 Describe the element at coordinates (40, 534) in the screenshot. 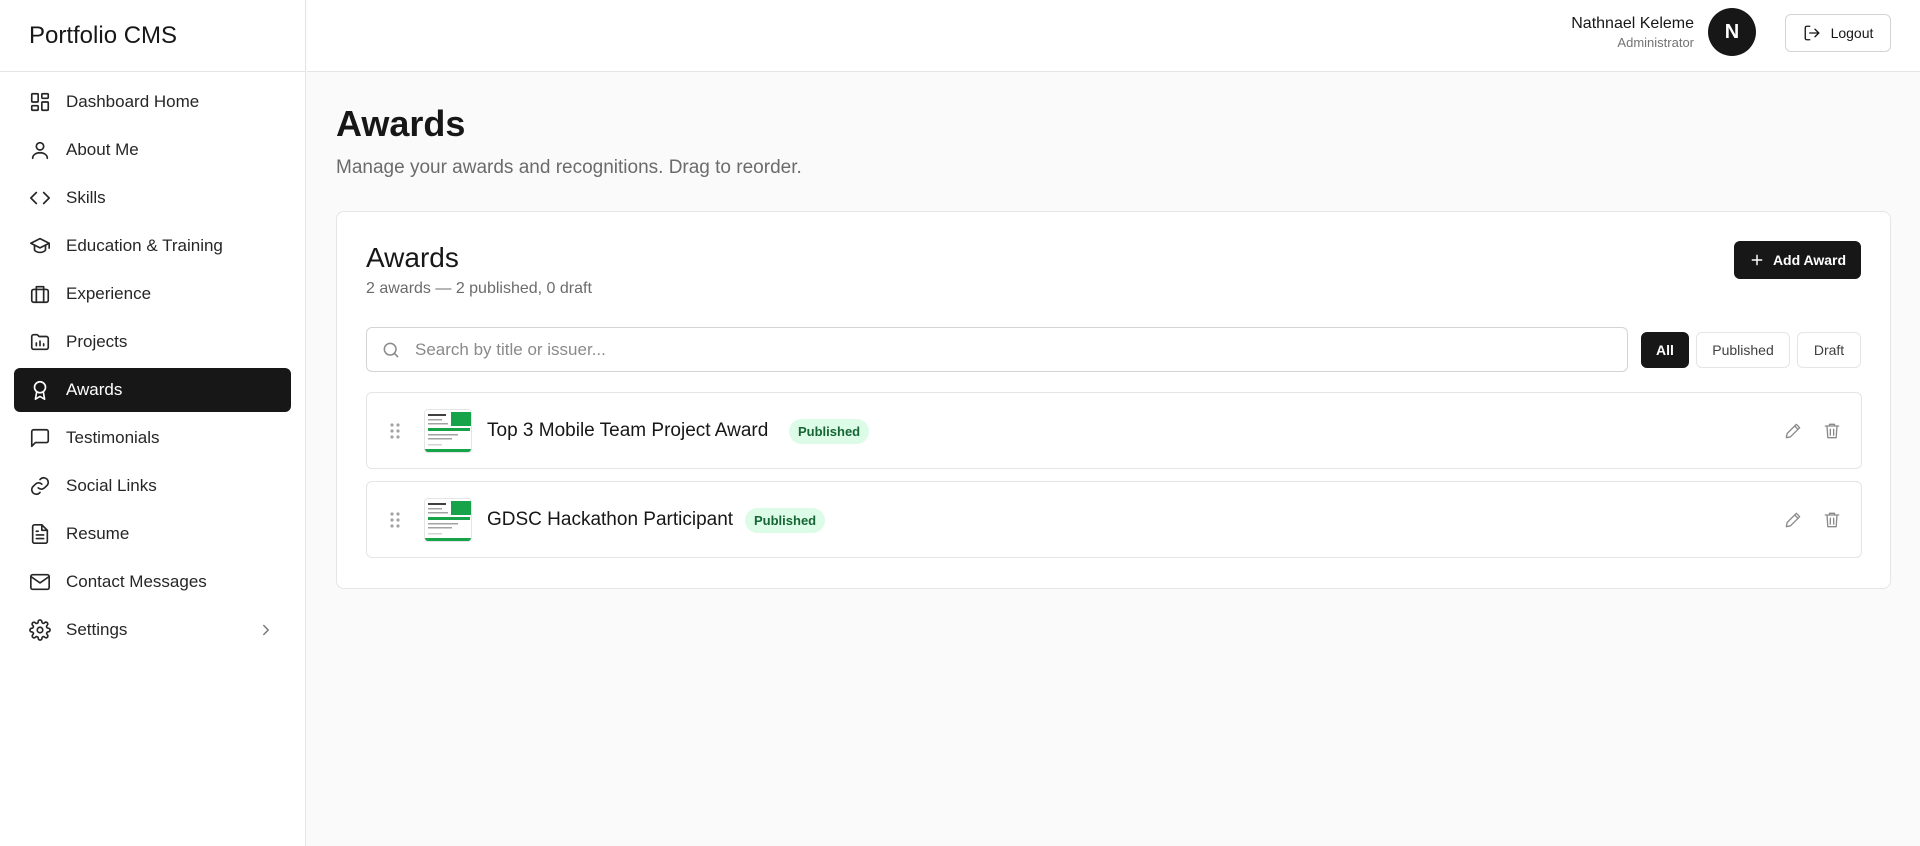

I see `file-text-icon` at that location.